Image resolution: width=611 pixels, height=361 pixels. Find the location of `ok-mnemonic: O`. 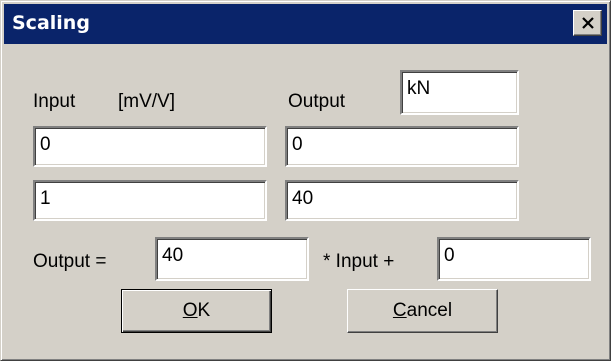

ok-mnemonic: O is located at coordinates (190, 310).